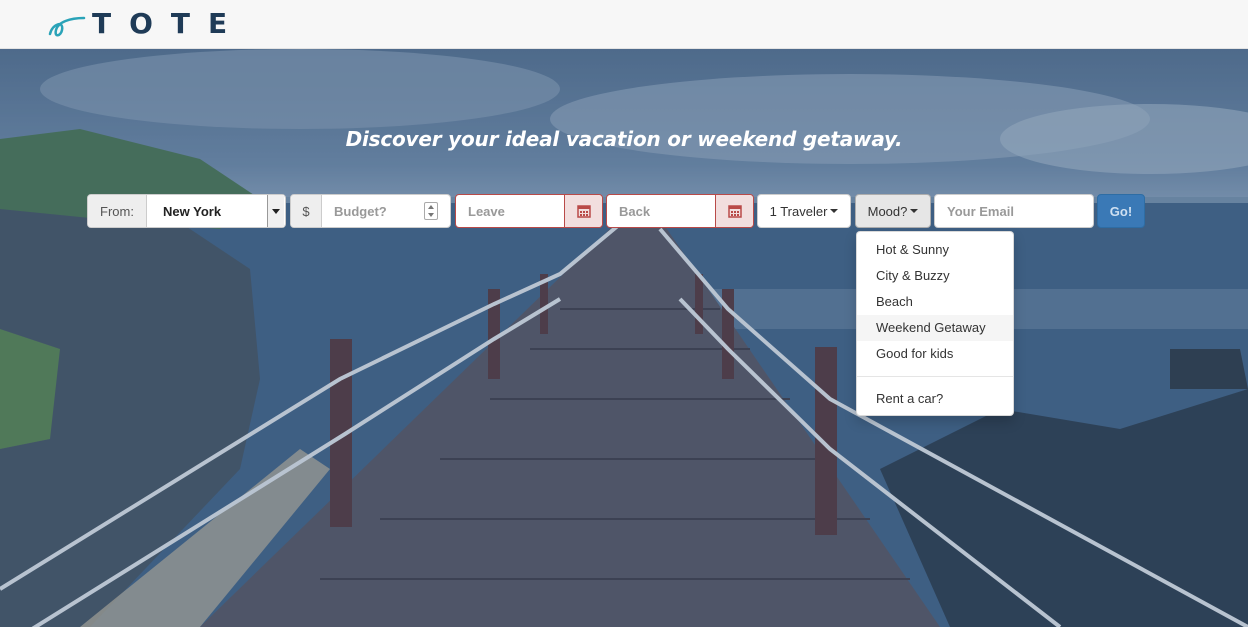 The width and height of the screenshot is (1248, 627). I want to click on brand-logo: TOTE, so click(145, 24).